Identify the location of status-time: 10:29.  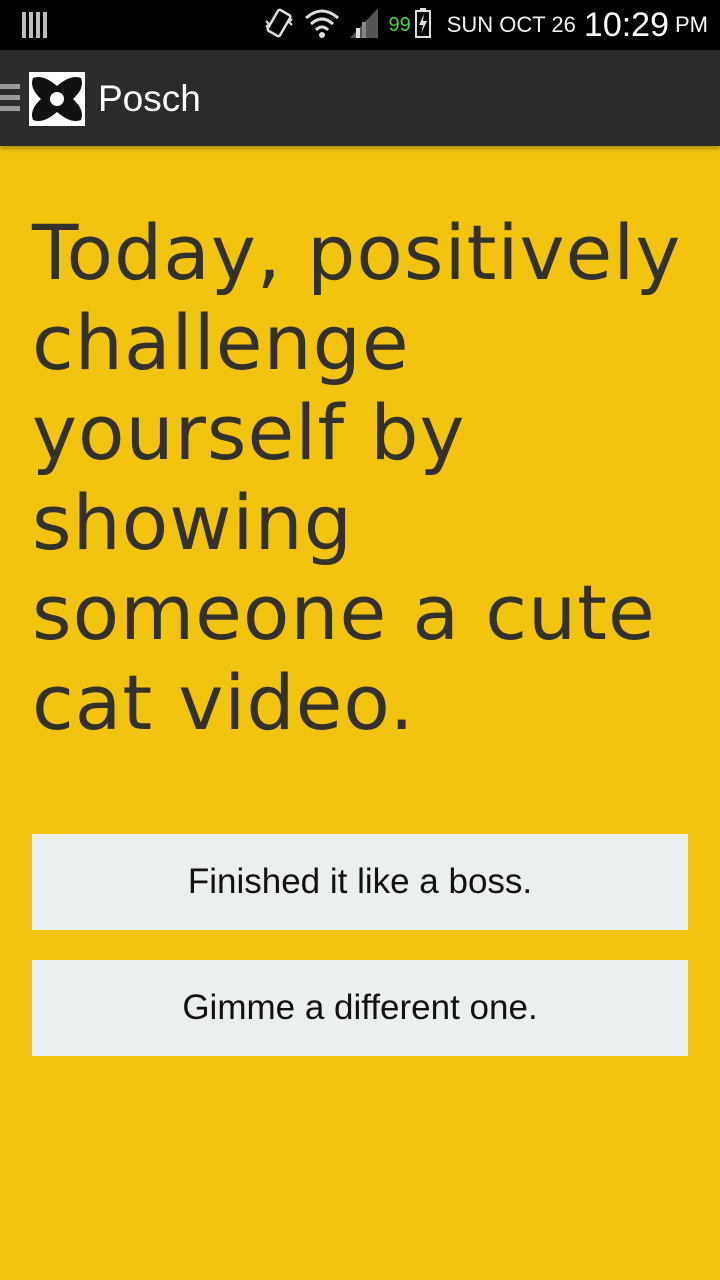
(626, 24).